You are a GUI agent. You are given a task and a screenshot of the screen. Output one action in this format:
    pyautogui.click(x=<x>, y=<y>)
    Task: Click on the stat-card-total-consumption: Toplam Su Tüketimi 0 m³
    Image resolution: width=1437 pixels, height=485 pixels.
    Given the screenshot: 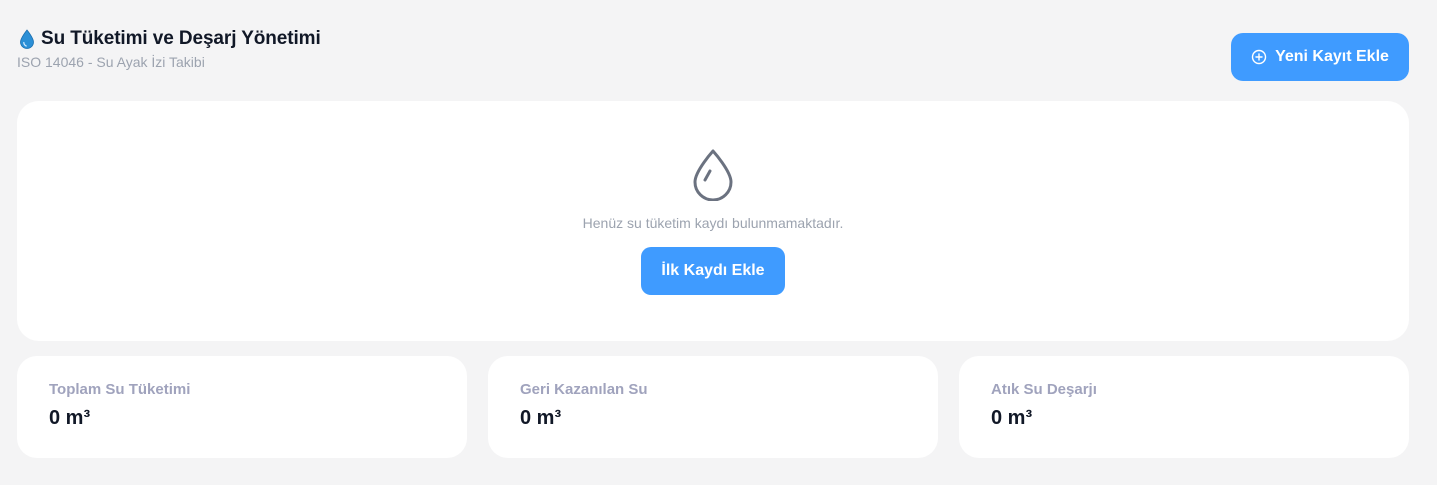 What is the action you would take?
    pyautogui.click(x=242, y=407)
    